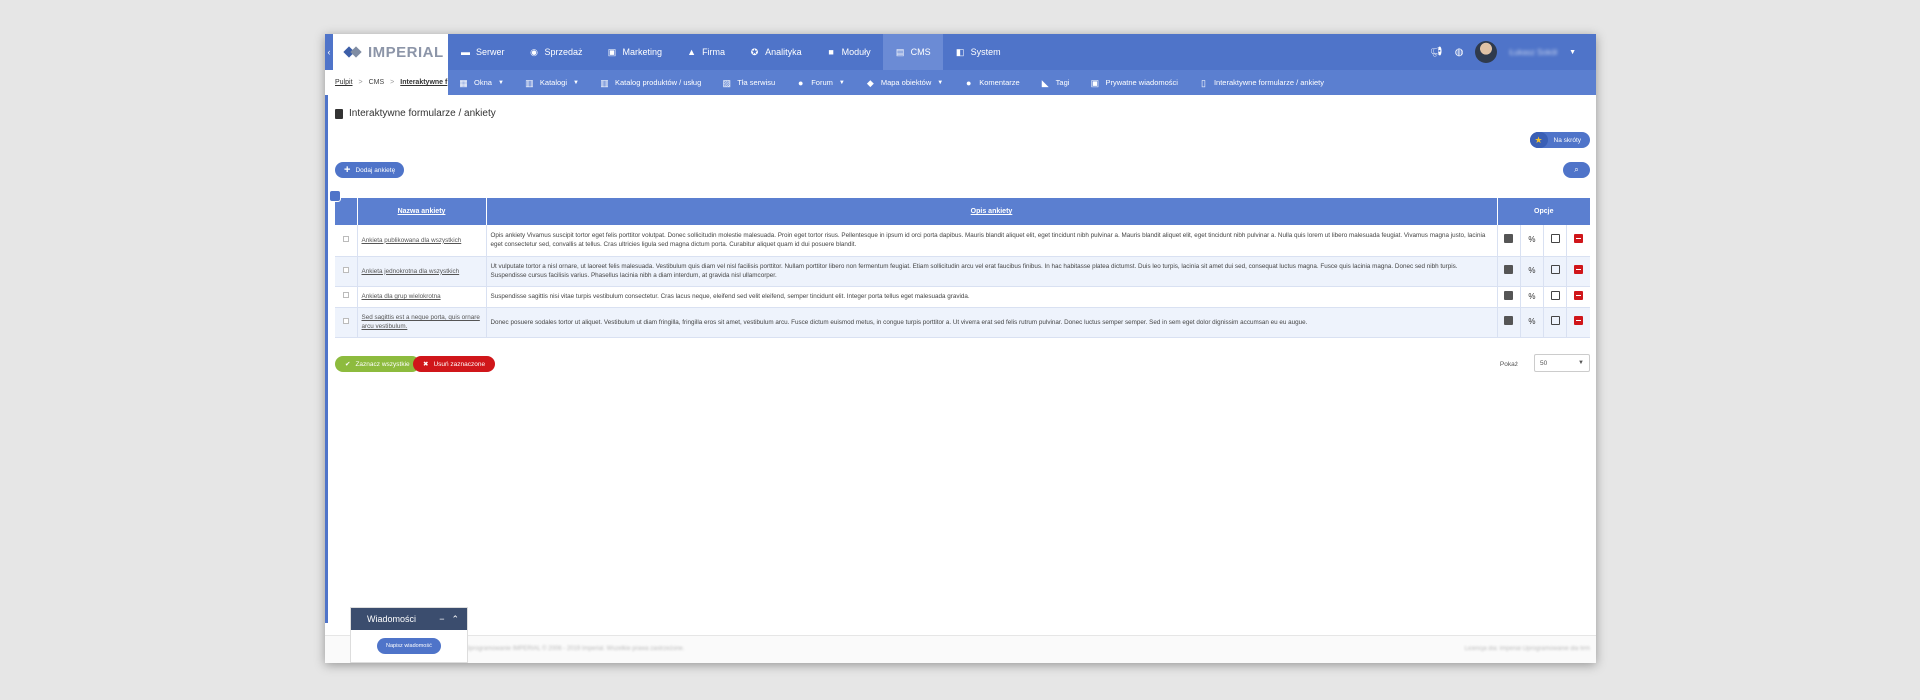 The width and height of the screenshot is (1920, 700). What do you see at coordinates (1567, 140) in the screenshot?
I see `favorites-label: Na skróty` at bounding box center [1567, 140].